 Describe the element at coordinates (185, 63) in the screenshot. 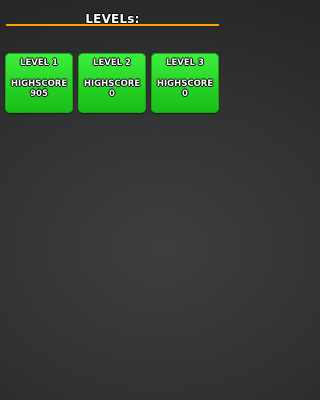

I see `level-name: LEVEL 3` at that location.